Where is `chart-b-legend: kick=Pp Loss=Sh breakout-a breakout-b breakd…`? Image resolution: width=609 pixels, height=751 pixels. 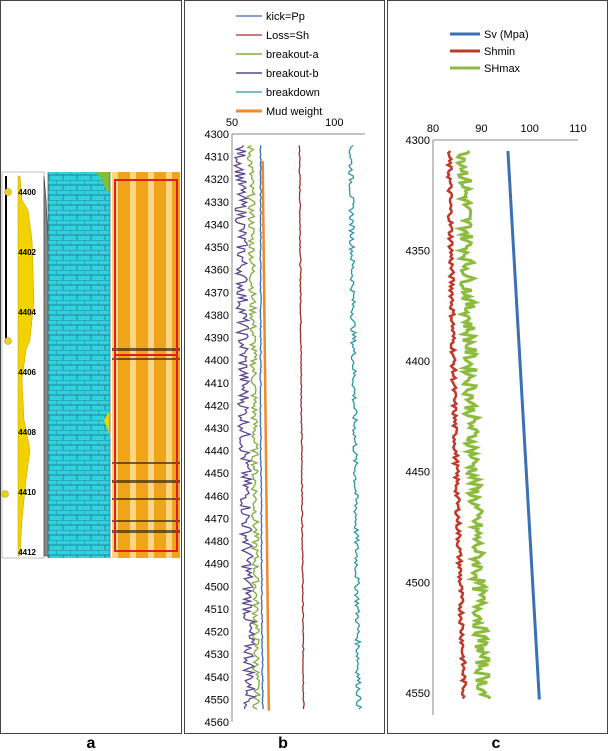
chart-b-legend: kick=Pp Loss=Sh breakout-a breakout-b breakd… is located at coordinates (279, 64).